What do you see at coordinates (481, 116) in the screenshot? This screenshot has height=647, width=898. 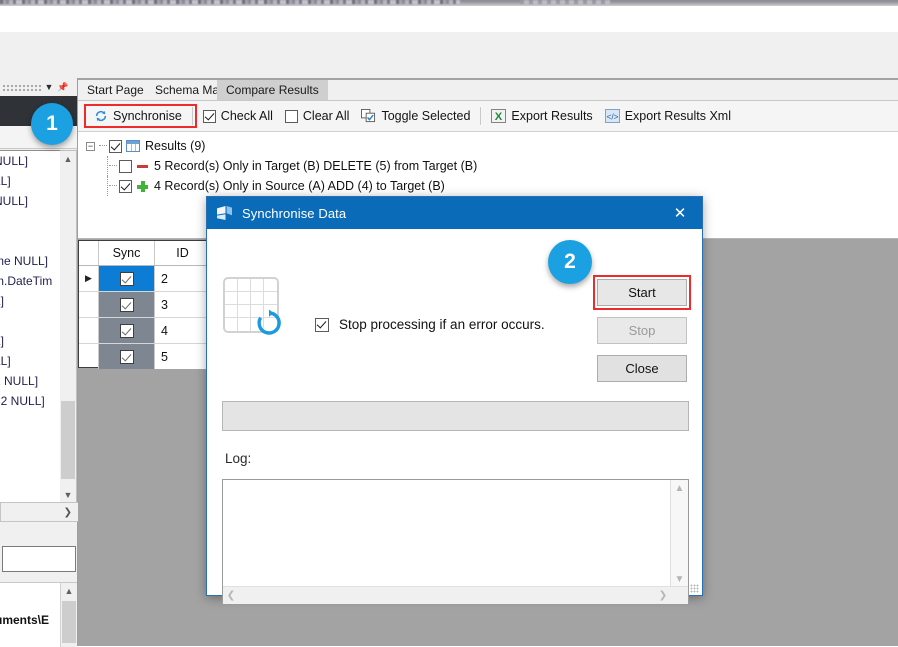 I see `toolbar-separator` at bounding box center [481, 116].